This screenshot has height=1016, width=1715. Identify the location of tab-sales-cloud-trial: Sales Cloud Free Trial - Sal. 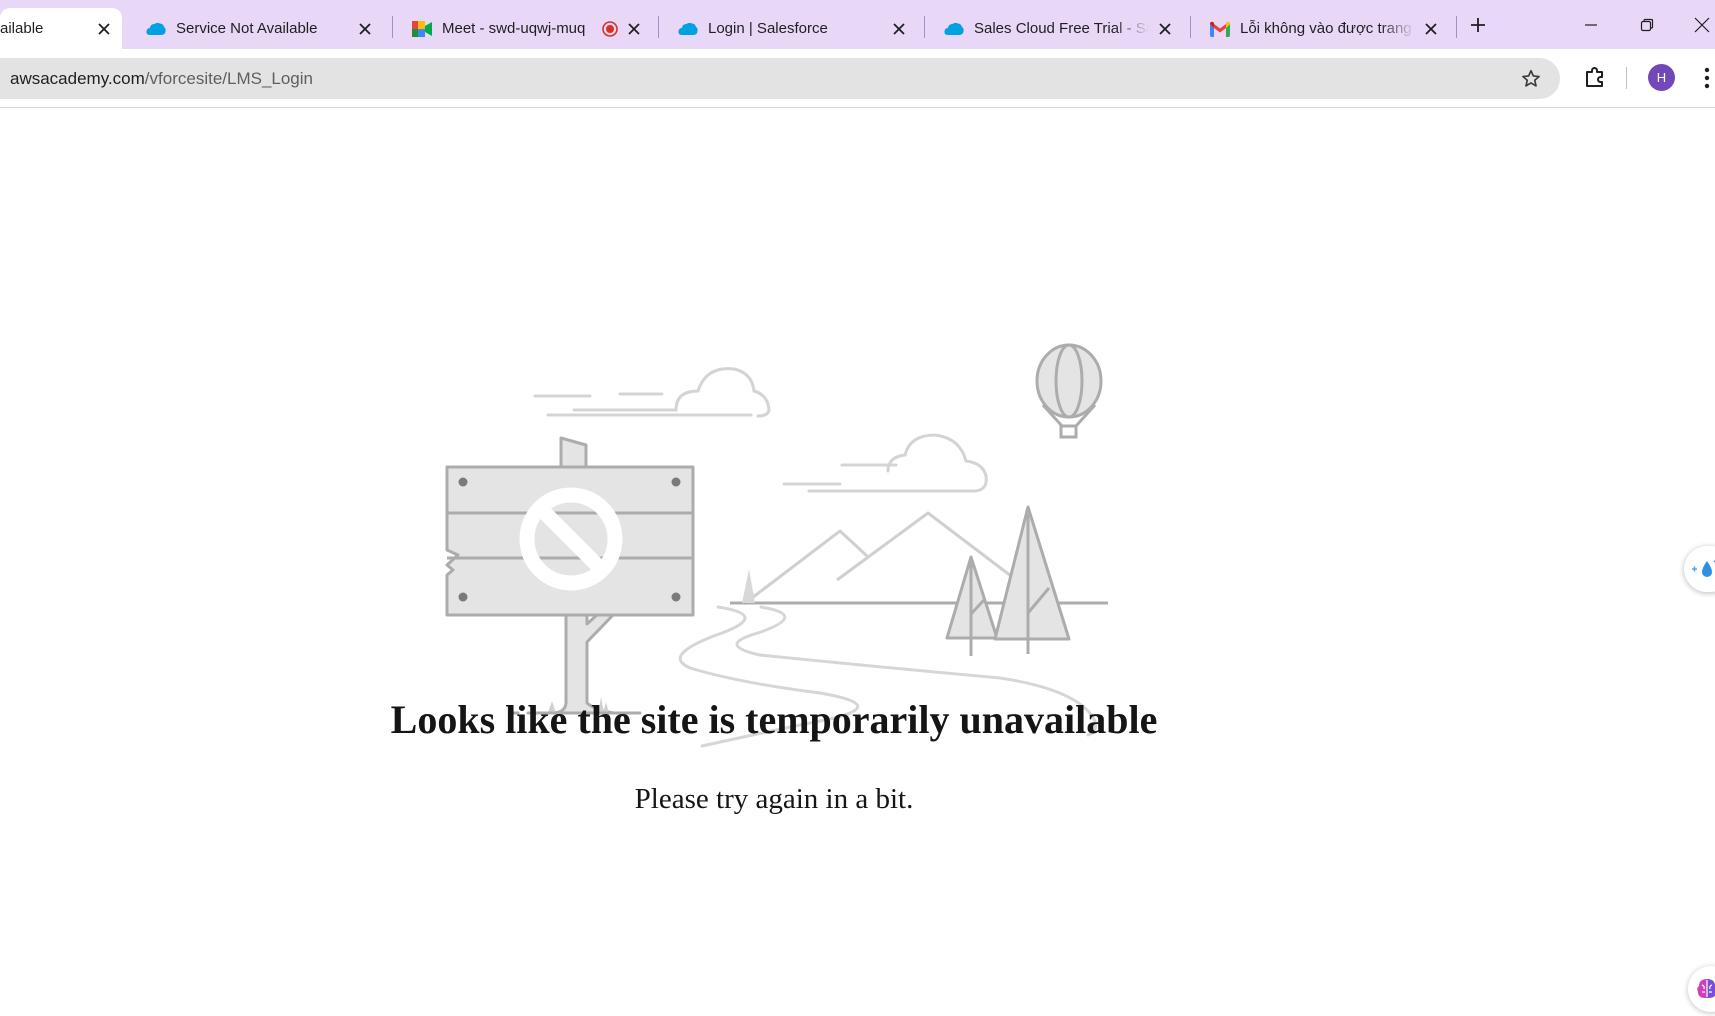
(1059, 28).